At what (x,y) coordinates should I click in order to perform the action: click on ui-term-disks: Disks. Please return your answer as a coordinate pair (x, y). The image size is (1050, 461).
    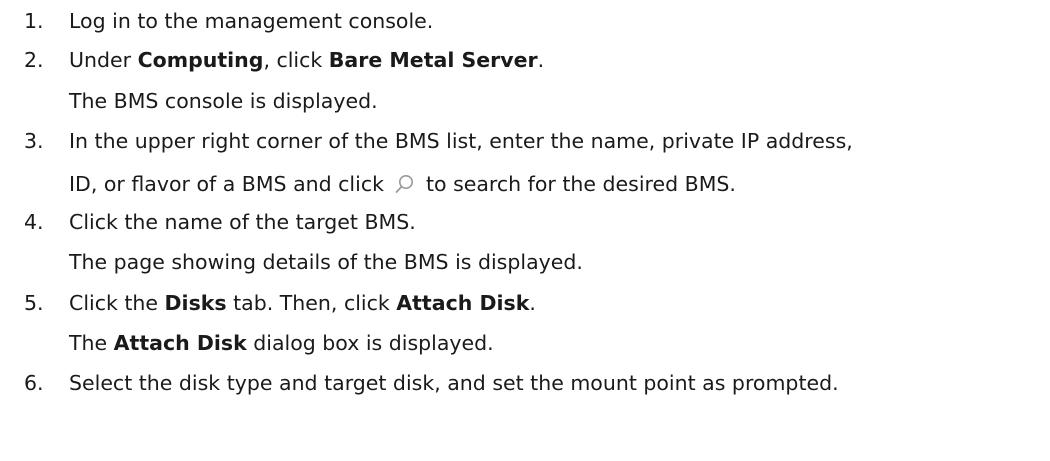
    Looking at the image, I should click on (195, 303).